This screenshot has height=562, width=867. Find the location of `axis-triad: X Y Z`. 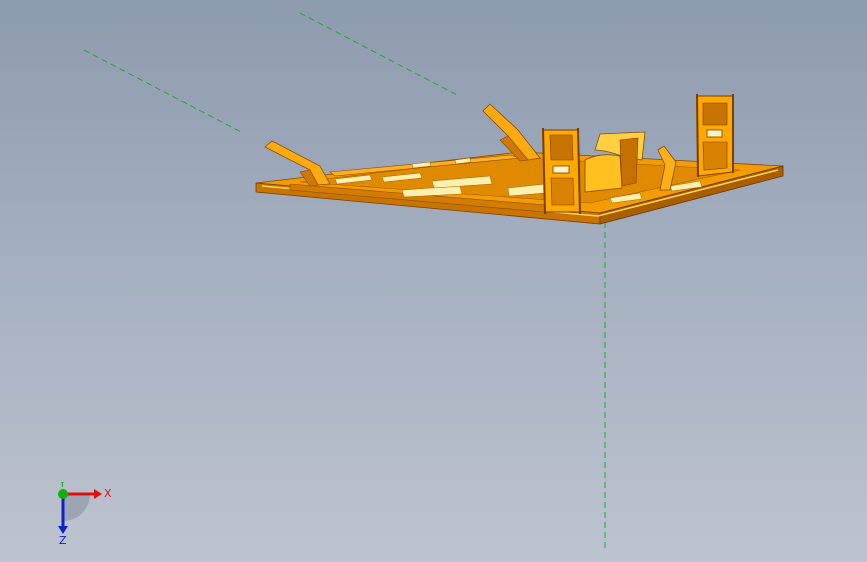

axis-triad: X Y Z is located at coordinates (85, 514).